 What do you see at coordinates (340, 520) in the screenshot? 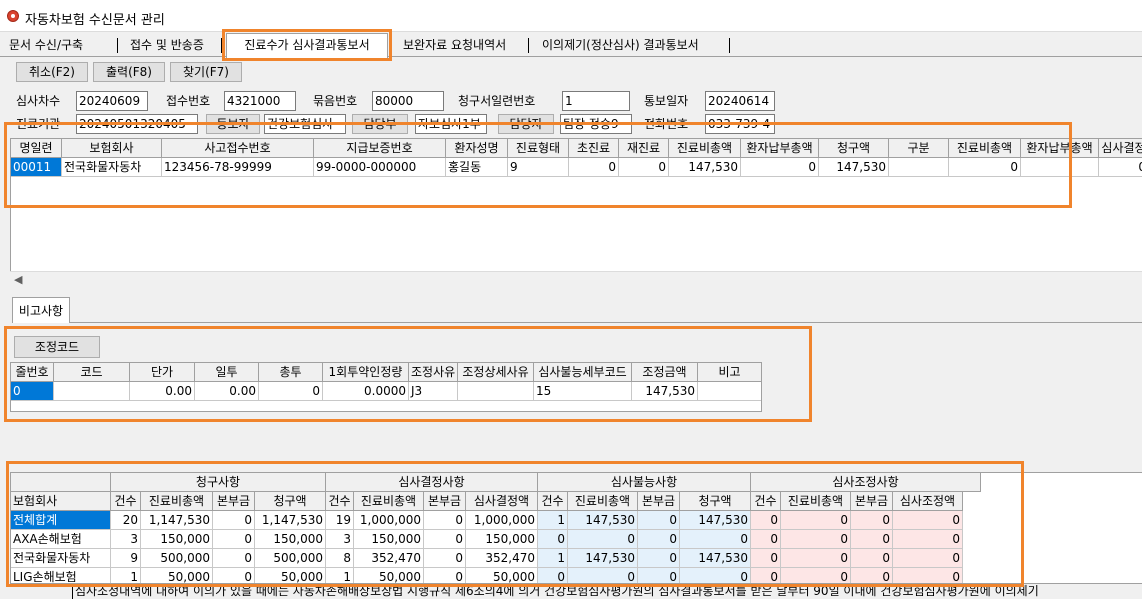
I see `cell: 19` at bounding box center [340, 520].